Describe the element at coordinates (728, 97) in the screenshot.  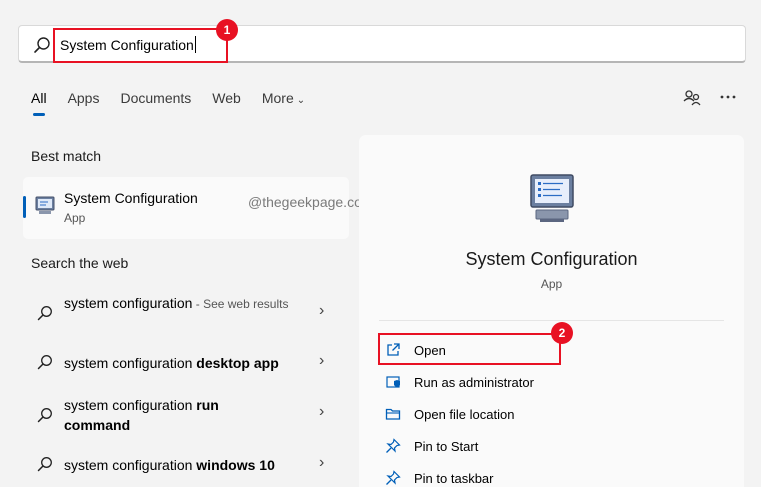
I see `more-options-icon` at that location.